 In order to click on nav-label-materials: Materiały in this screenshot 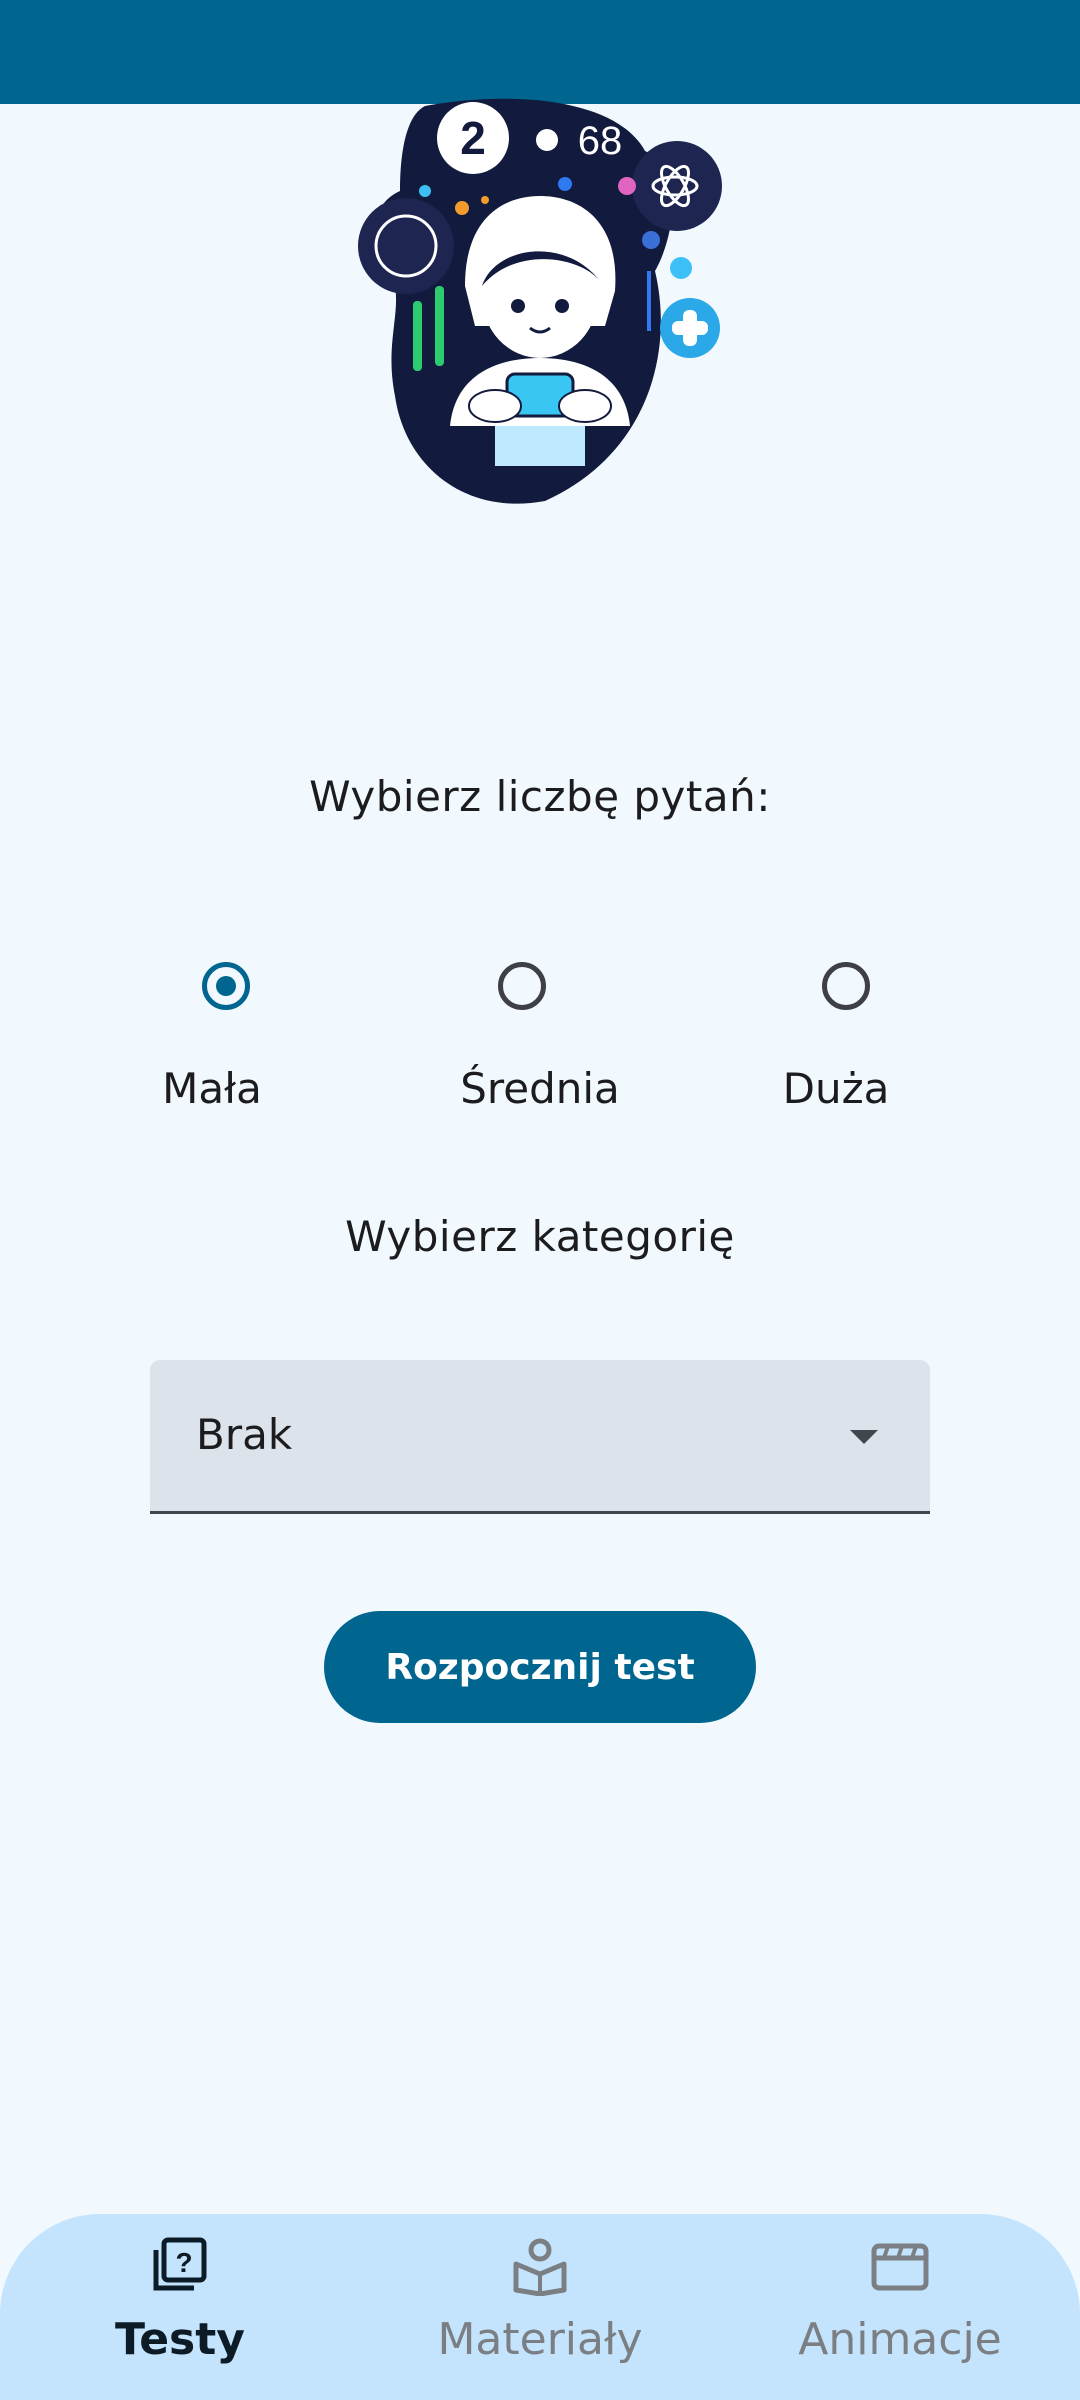, I will do `click(540, 2339)`.